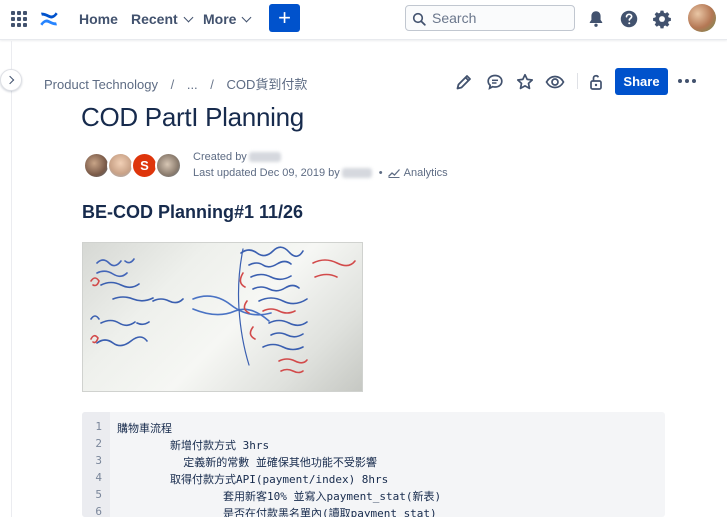 The height and width of the screenshot is (517, 727). What do you see at coordinates (501, 18) in the screenshot?
I see `search-input` at bounding box center [501, 18].